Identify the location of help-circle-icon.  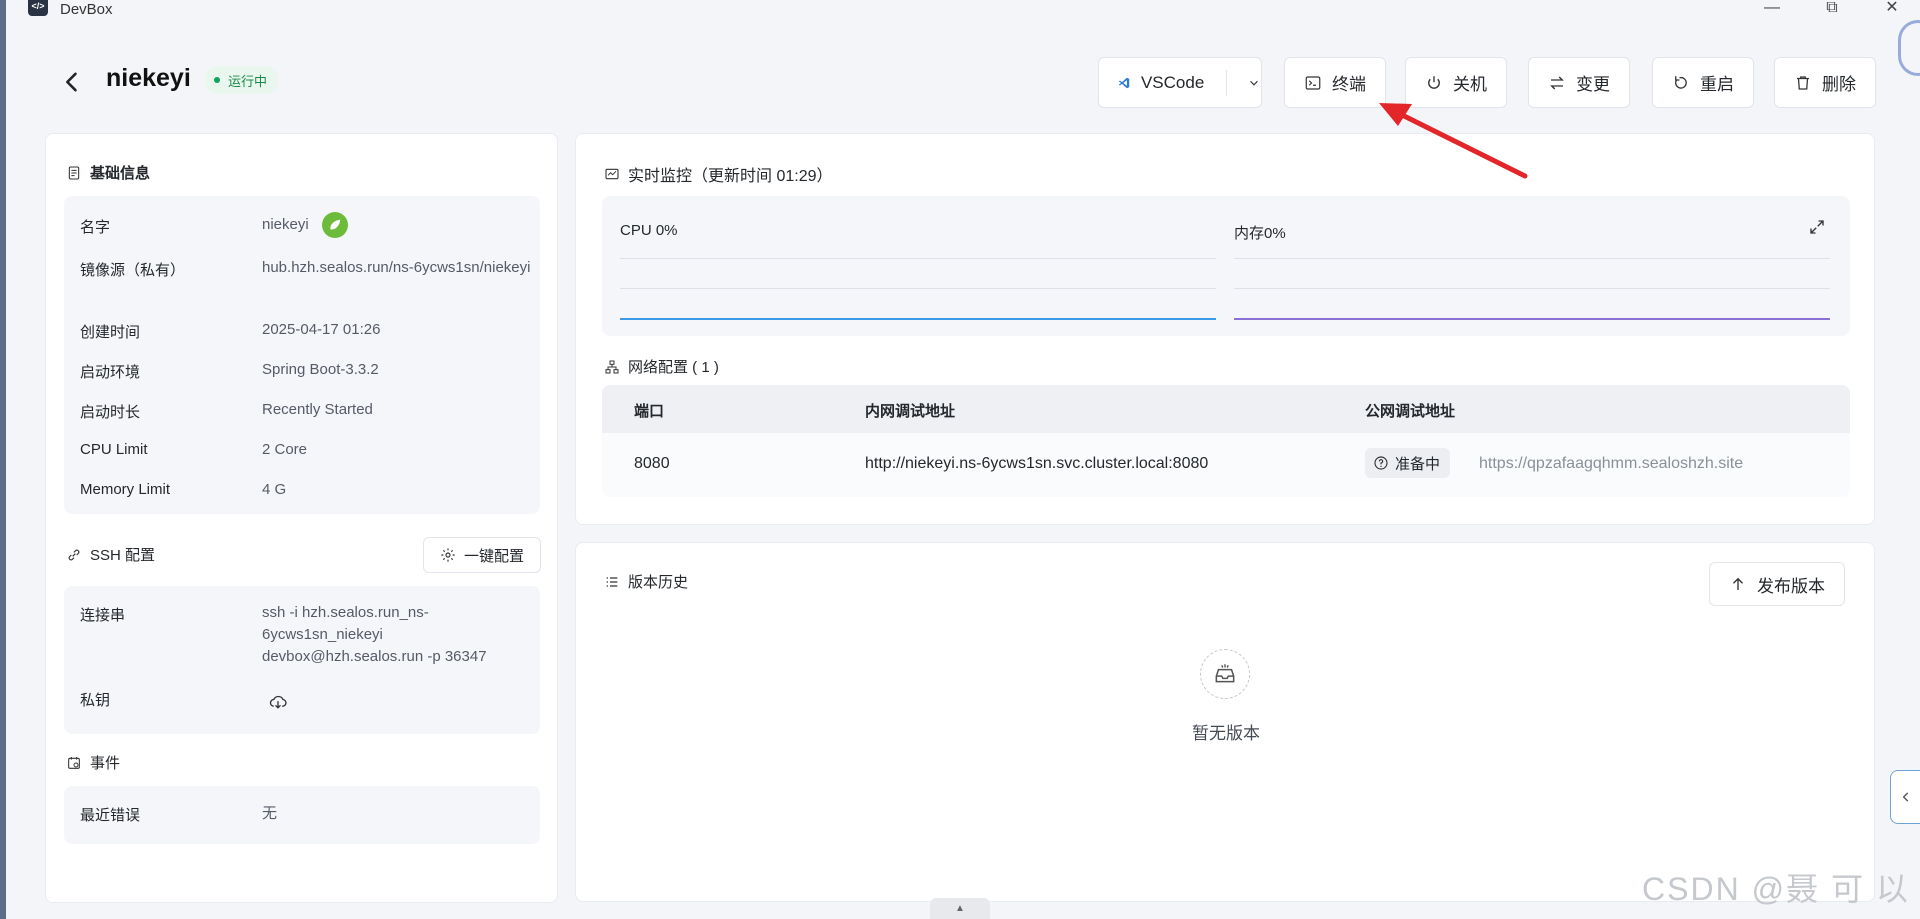
(1381, 463).